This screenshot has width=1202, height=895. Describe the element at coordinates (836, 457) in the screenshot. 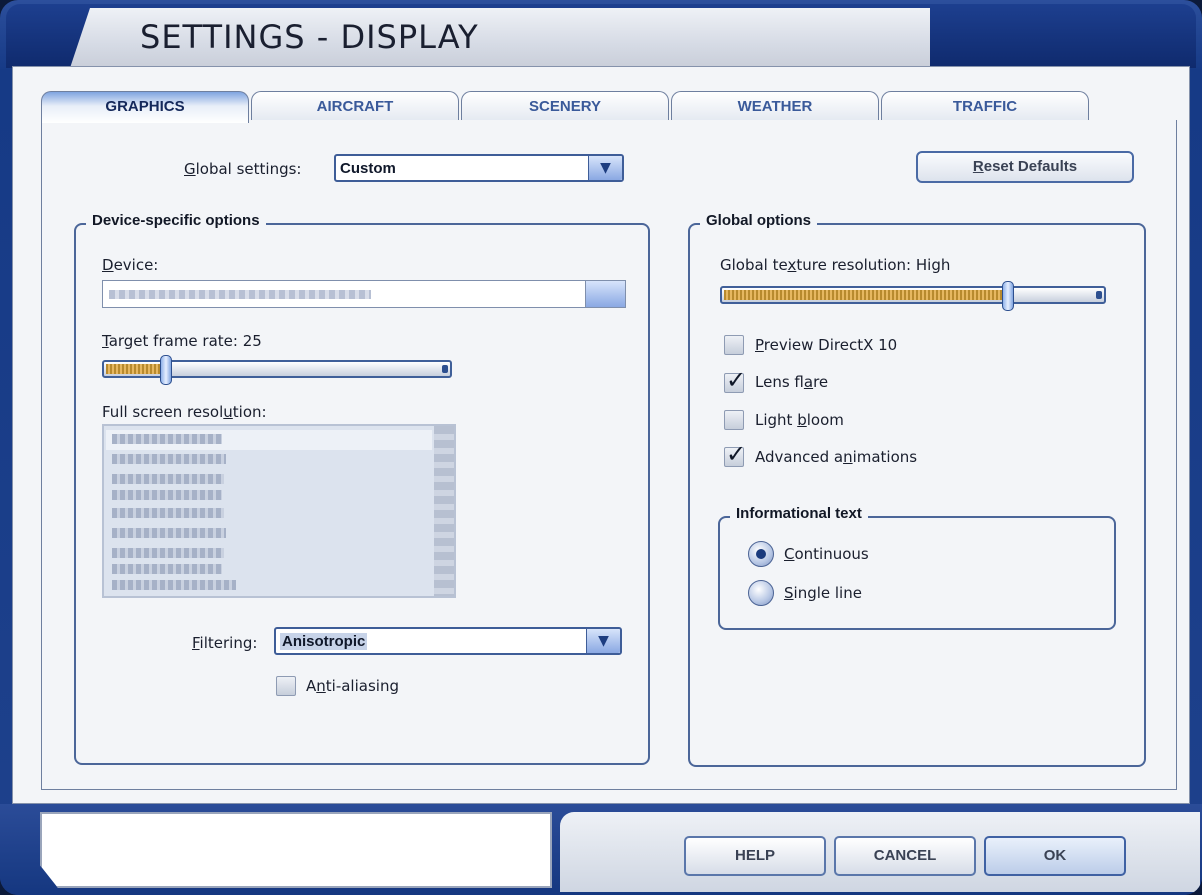

I see `advanced-animations-label: Advanced animations` at that location.